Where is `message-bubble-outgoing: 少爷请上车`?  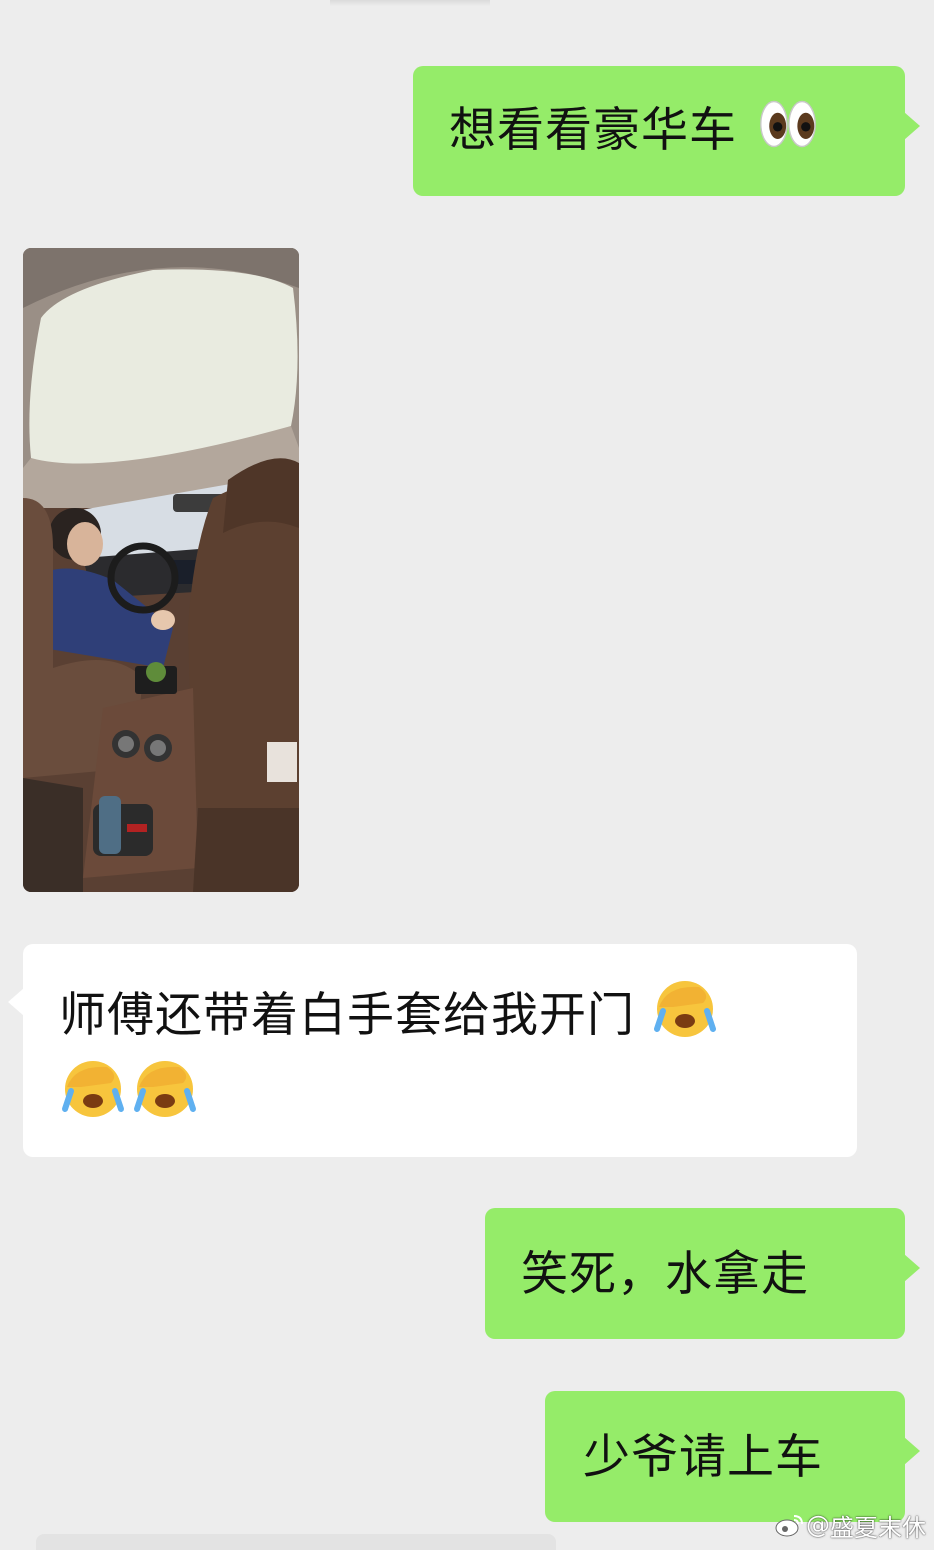
message-bubble-outgoing: 少爷请上车 is located at coordinates (732, 1456).